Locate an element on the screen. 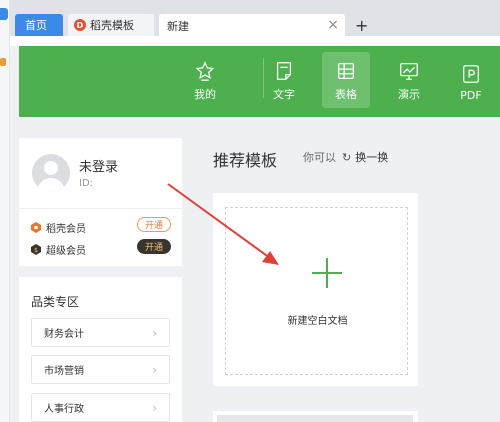 This screenshot has width=500, height=422. new-blank-dropzone: 新建空白文档 is located at coordinates (316, 291).